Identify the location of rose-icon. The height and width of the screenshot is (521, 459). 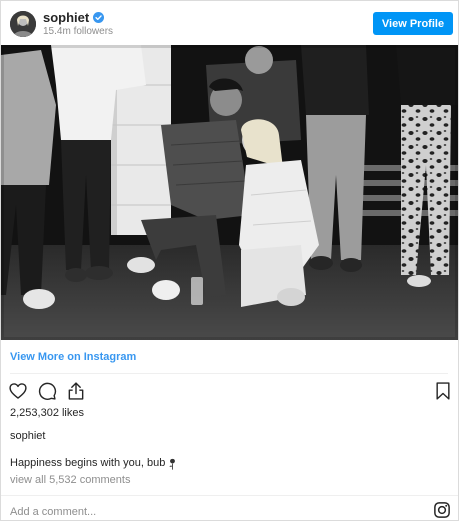
(172, 464).